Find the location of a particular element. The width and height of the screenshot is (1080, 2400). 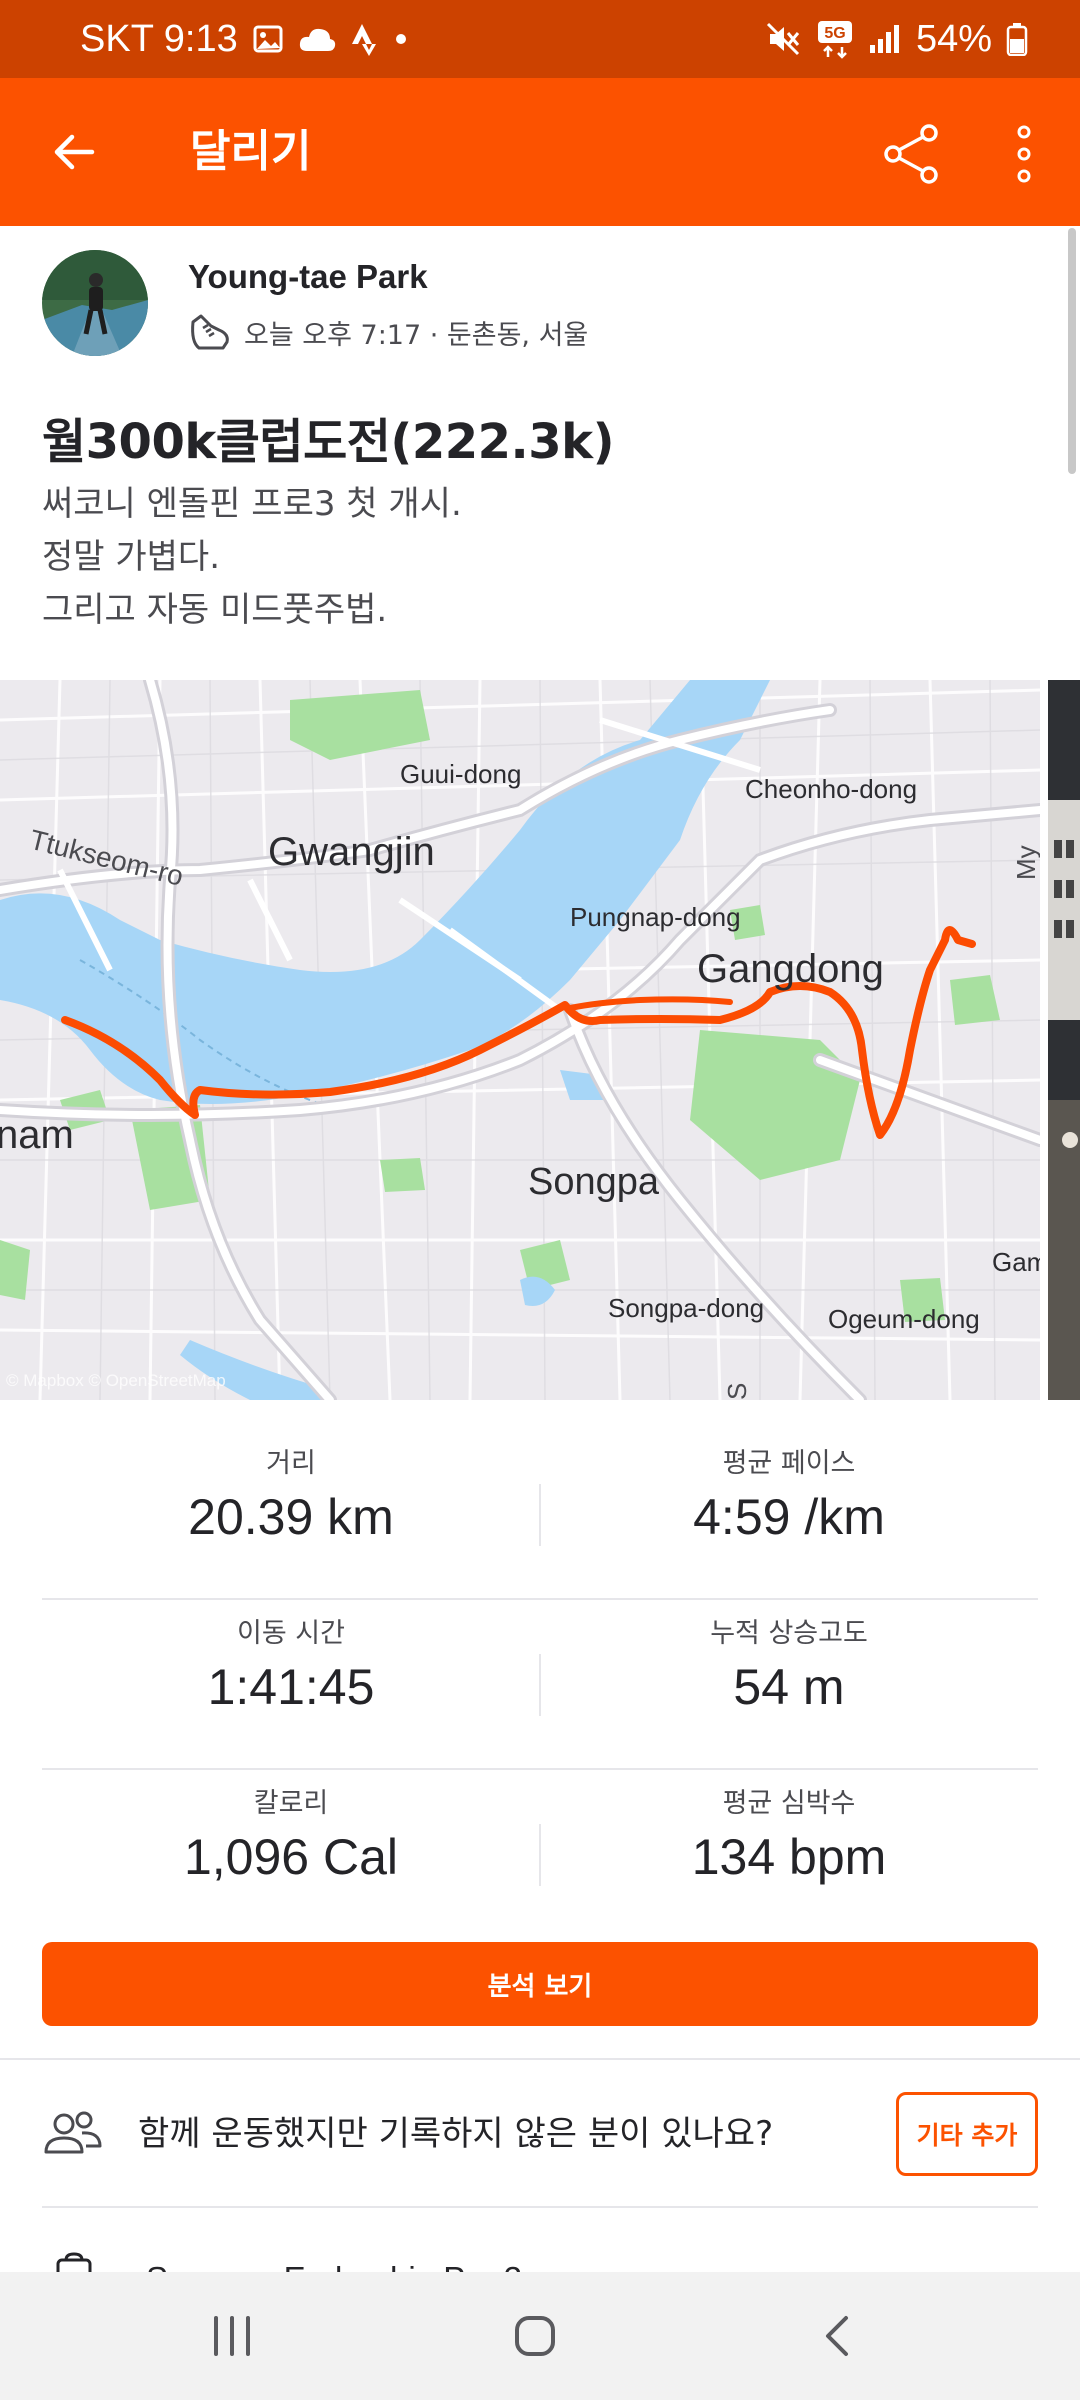

athlete-name: Young-tae Park is located at coordinates (308, 277).